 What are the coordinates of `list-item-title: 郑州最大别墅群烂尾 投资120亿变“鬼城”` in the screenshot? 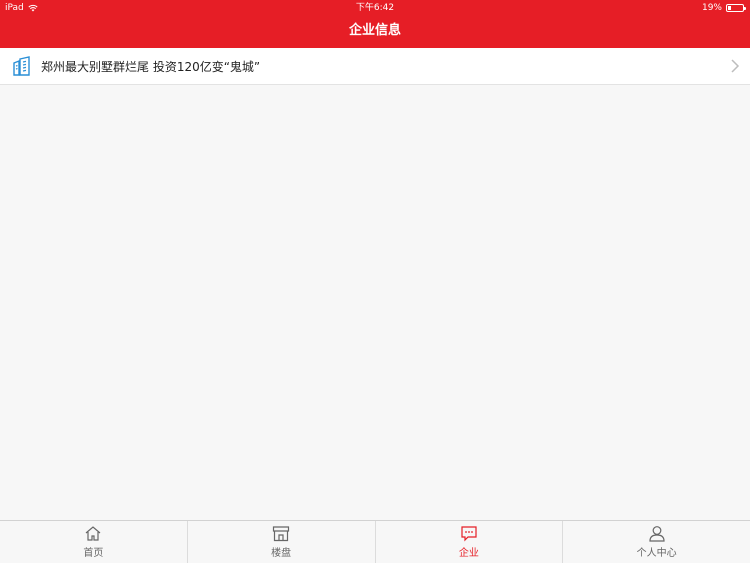 It's located at (151, 66).